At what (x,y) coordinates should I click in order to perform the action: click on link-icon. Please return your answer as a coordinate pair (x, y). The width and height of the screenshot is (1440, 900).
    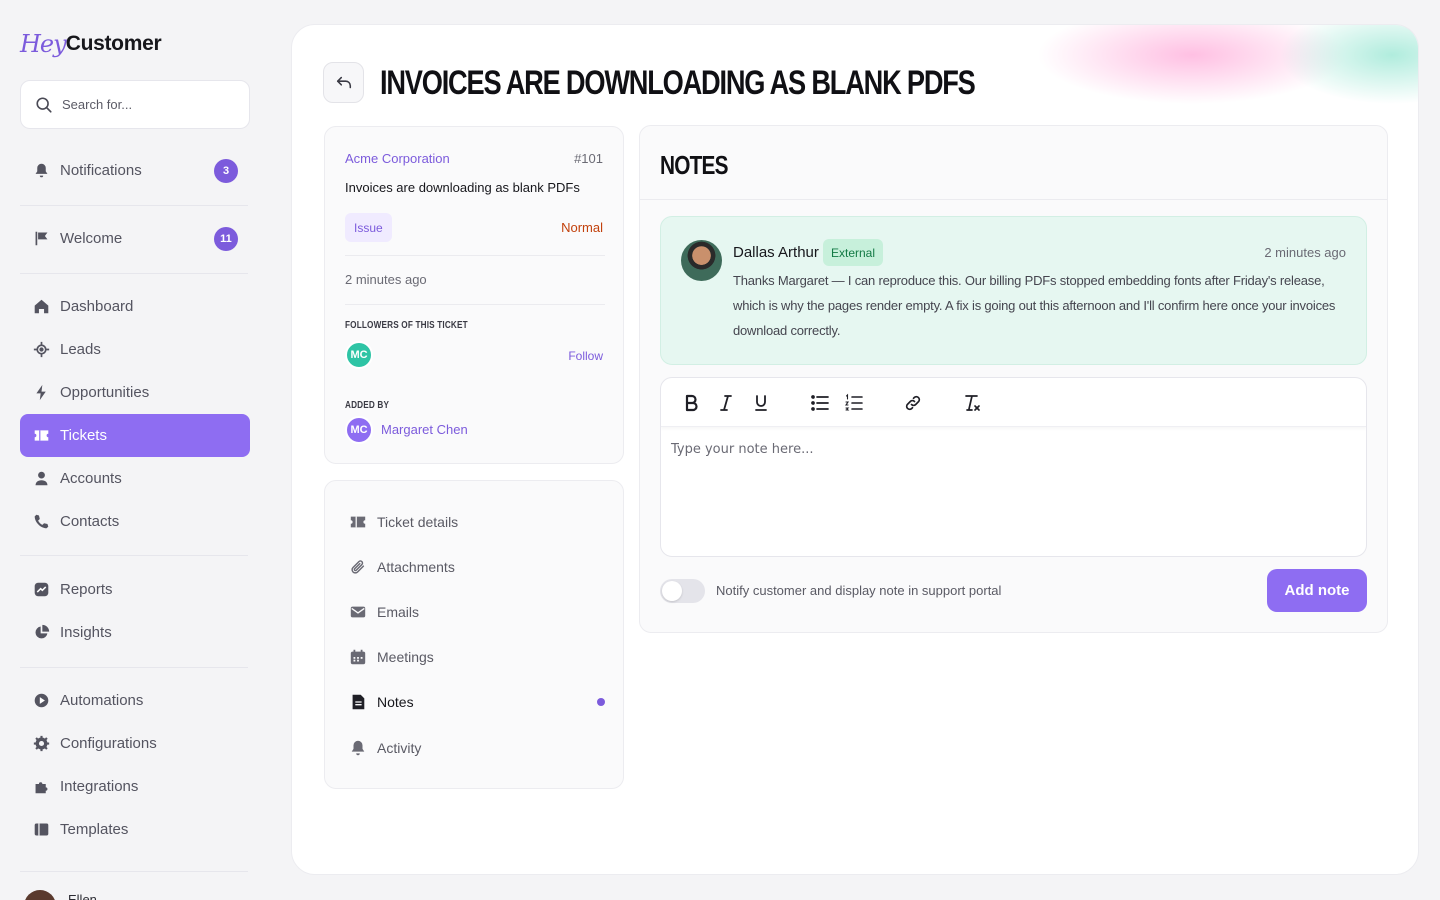
    Looking at the image, I should click on (913, 403).